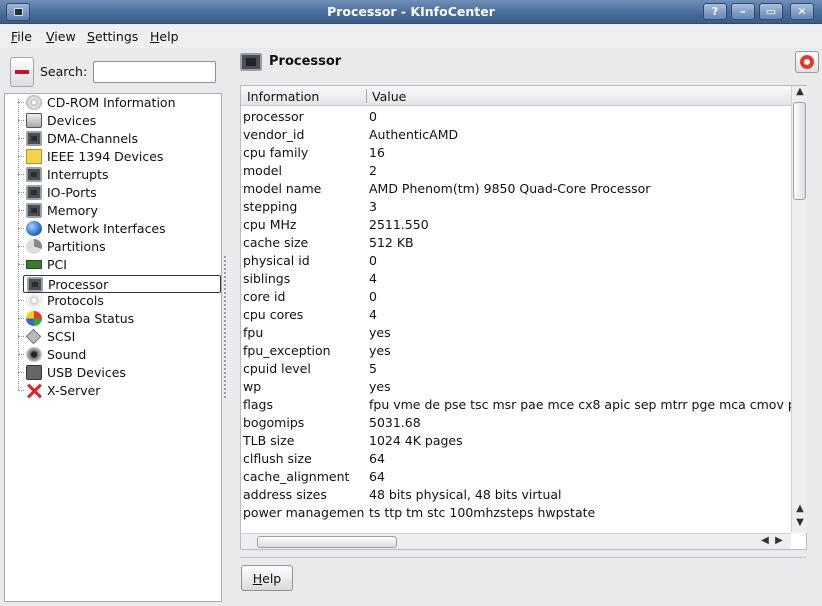 The width and height of the screenshot is (822, 606). Describe the element at coordinates (516, 96) in the screenshot. I see `table-header: Information Value` at that location.